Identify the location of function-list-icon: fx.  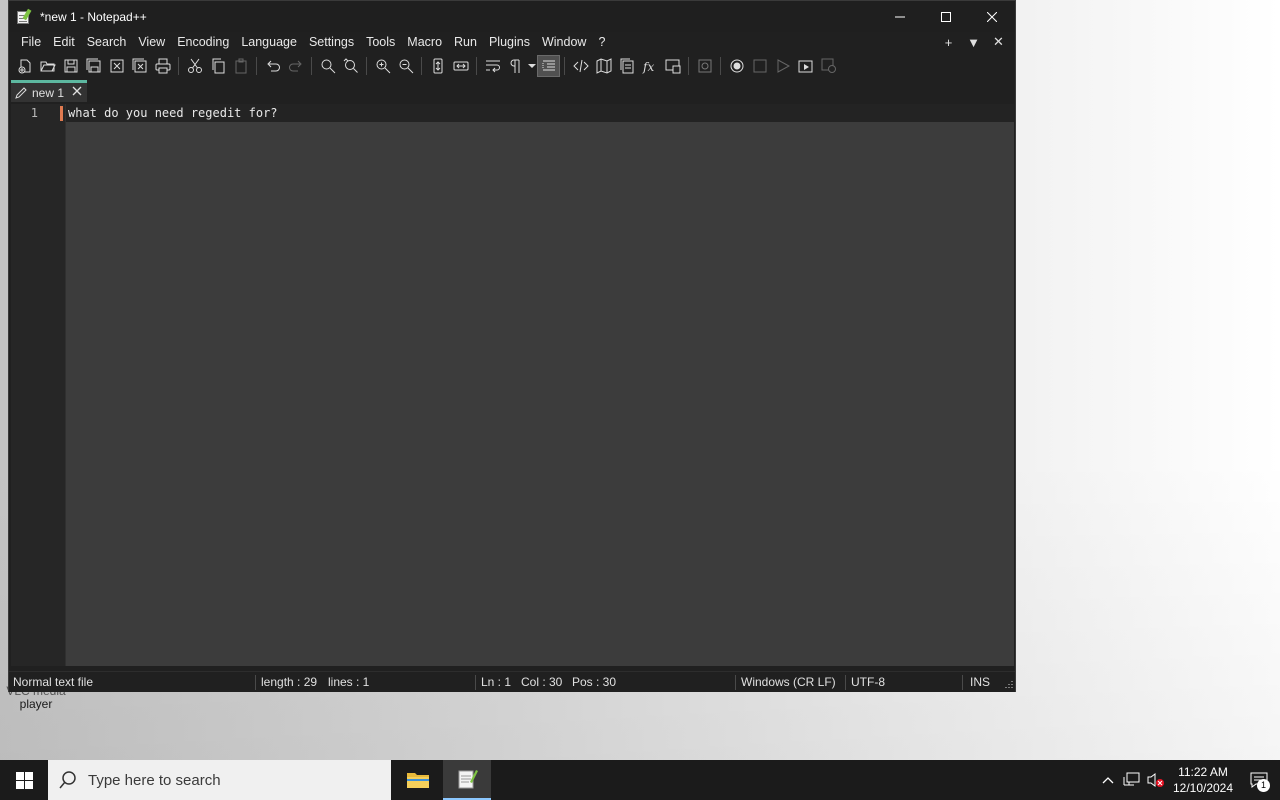
(648, 67).